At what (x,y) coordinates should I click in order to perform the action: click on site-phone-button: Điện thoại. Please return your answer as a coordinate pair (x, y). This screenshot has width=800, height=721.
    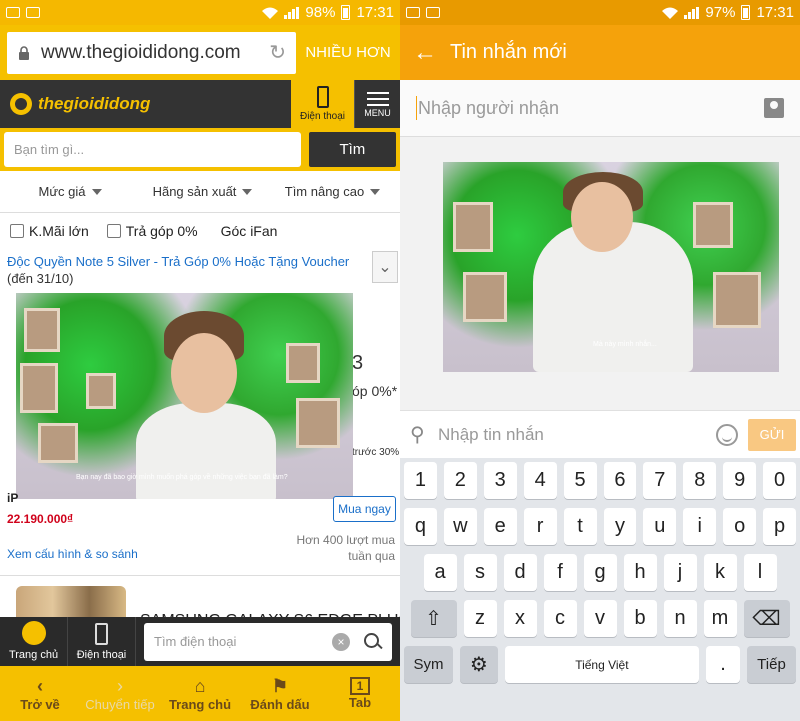
    Looking at the image, I should click on (102, 641).